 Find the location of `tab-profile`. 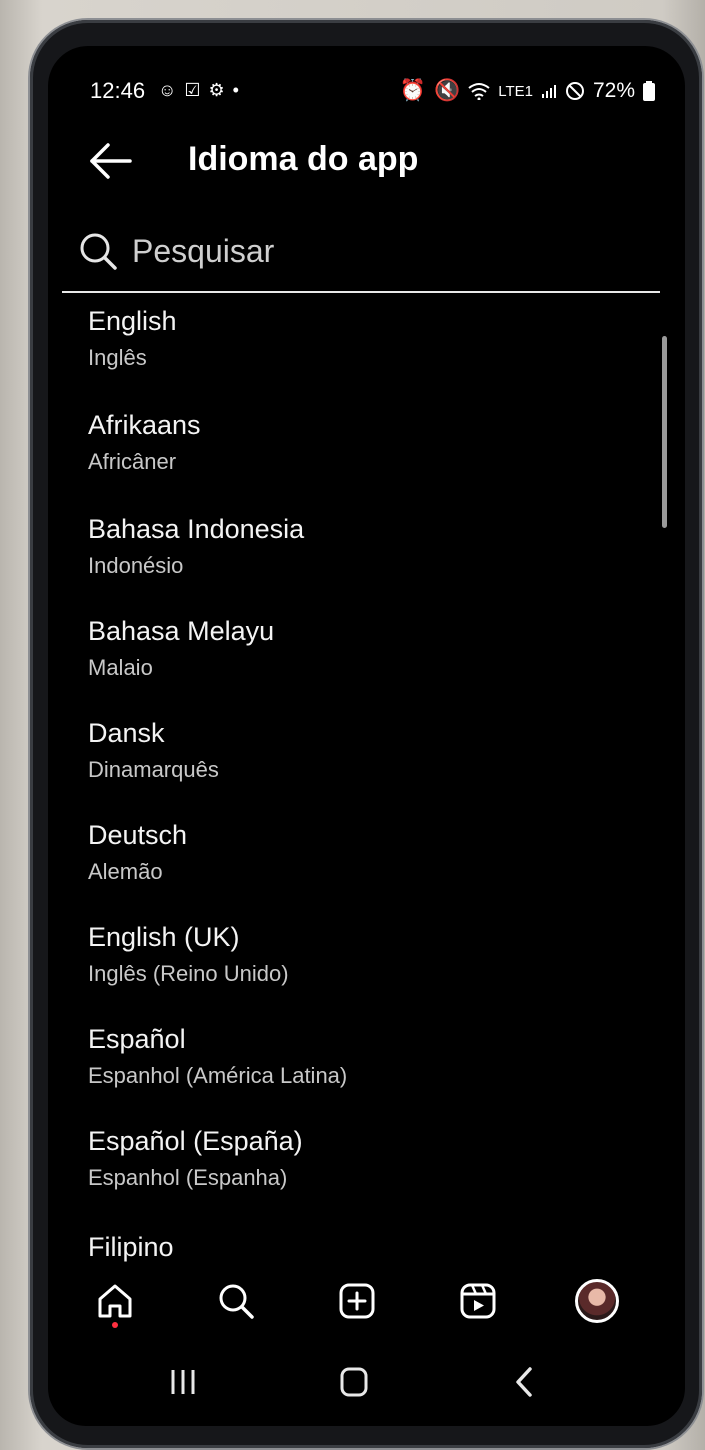

tab-profile is located at coordinates (597, 1301).